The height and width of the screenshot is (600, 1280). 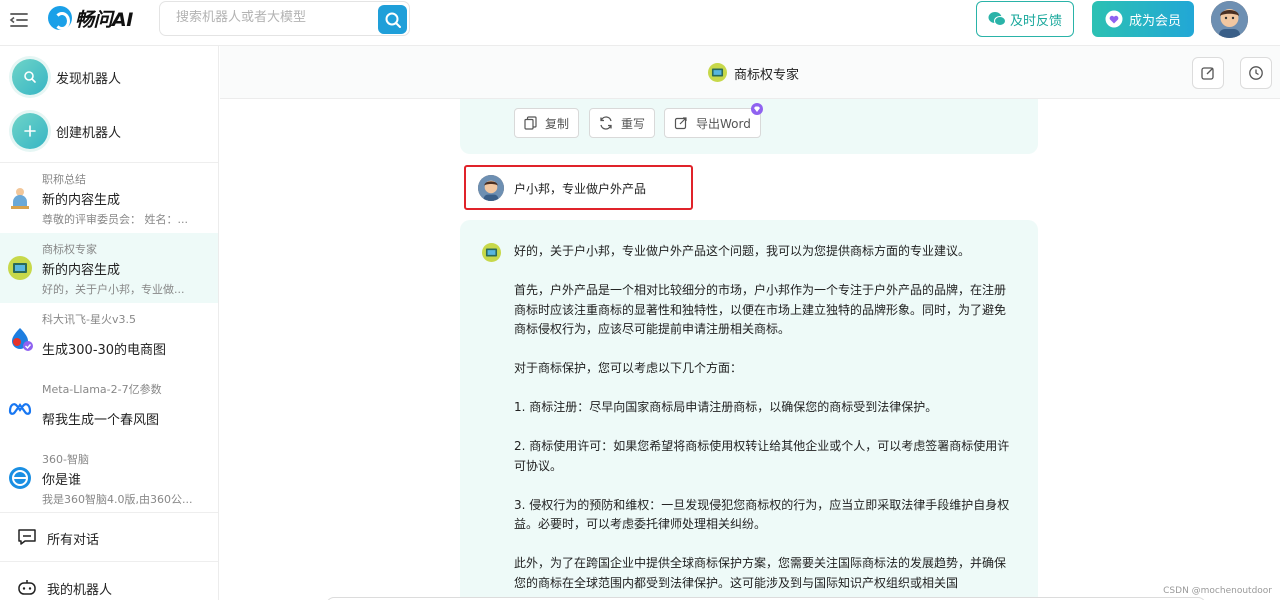 I want to click on become-member-button: 成为会员, so click(x=1143, y=19).